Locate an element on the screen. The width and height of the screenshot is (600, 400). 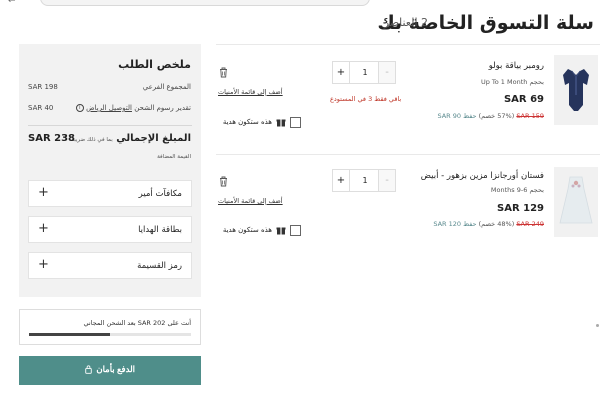
pay-label-wrap: الدفع بأمان is located at coordinates (110, 369).